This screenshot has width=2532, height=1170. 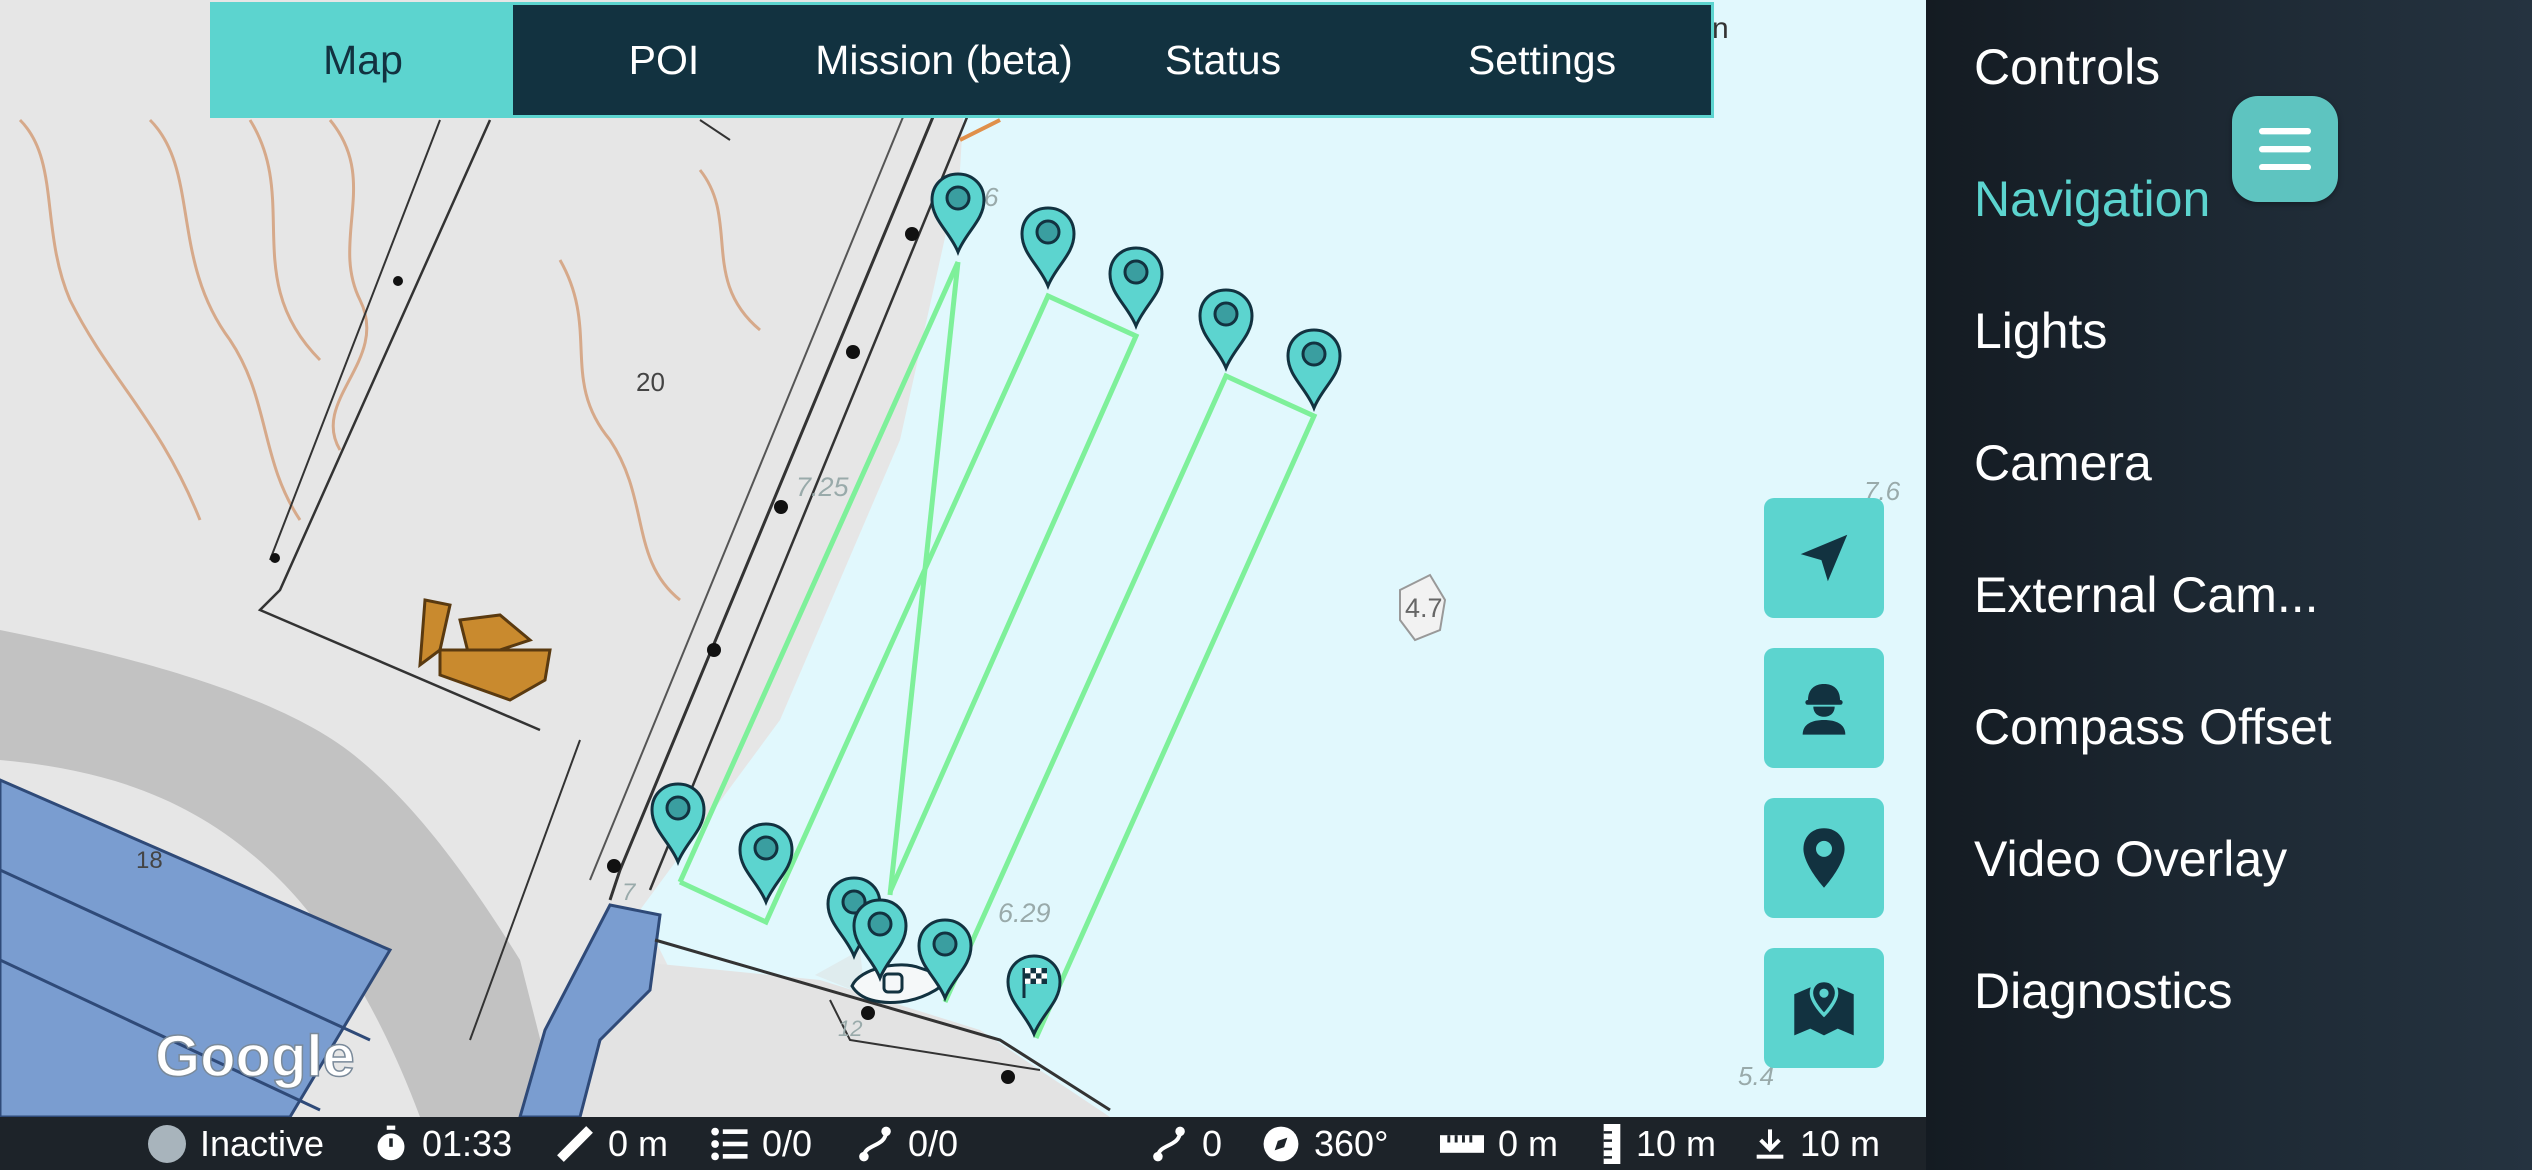 I want to click on operator-button, so click(x=1824, y=708).